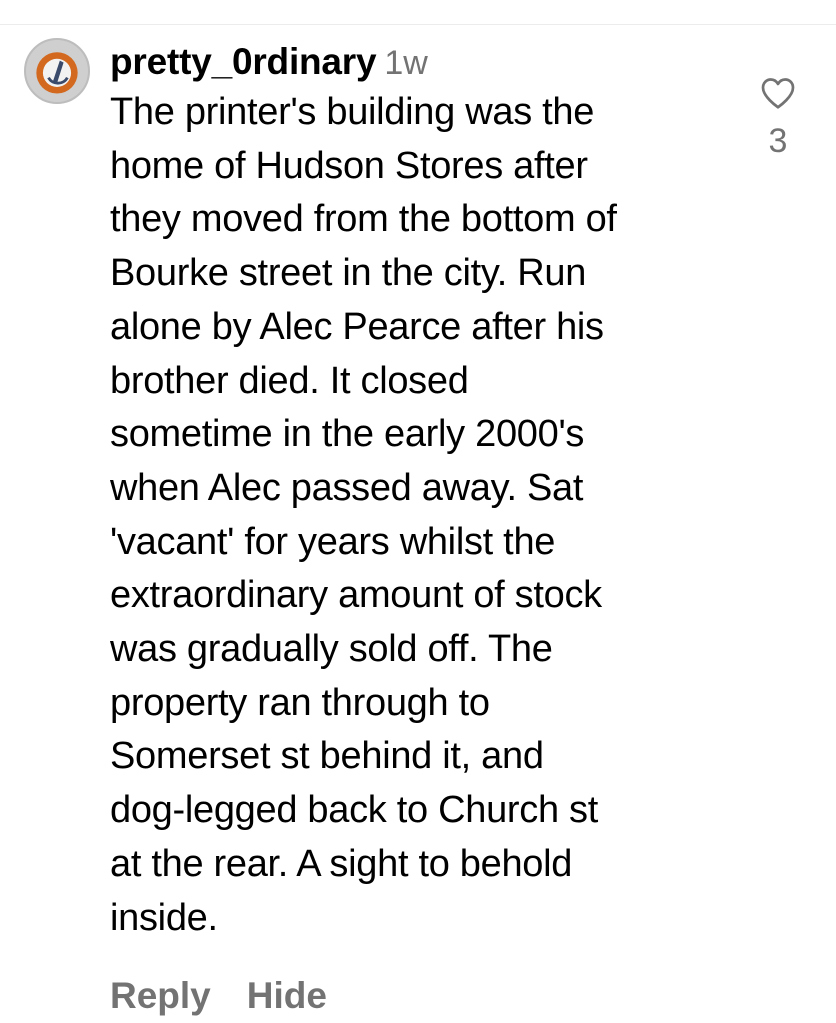 The height and width of the screenshot is (1023, 836). Describe the element at coordinates (356, 595) in the screenshot. I see `comment-text-line: extraordinary amount of stock` at that location.